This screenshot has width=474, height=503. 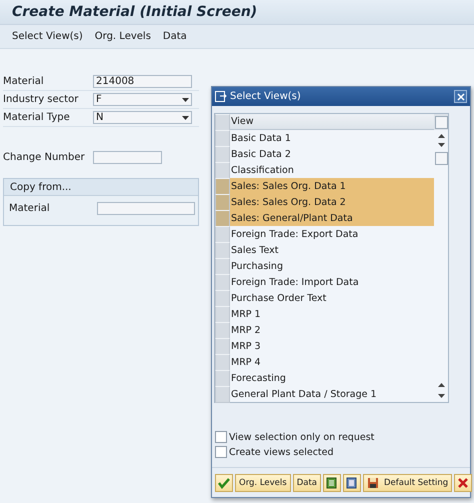 What do you see at coordinates (263, 483) in the screenshot?
I see `text-button: Org. Levels` at bounding box center [263, 483].